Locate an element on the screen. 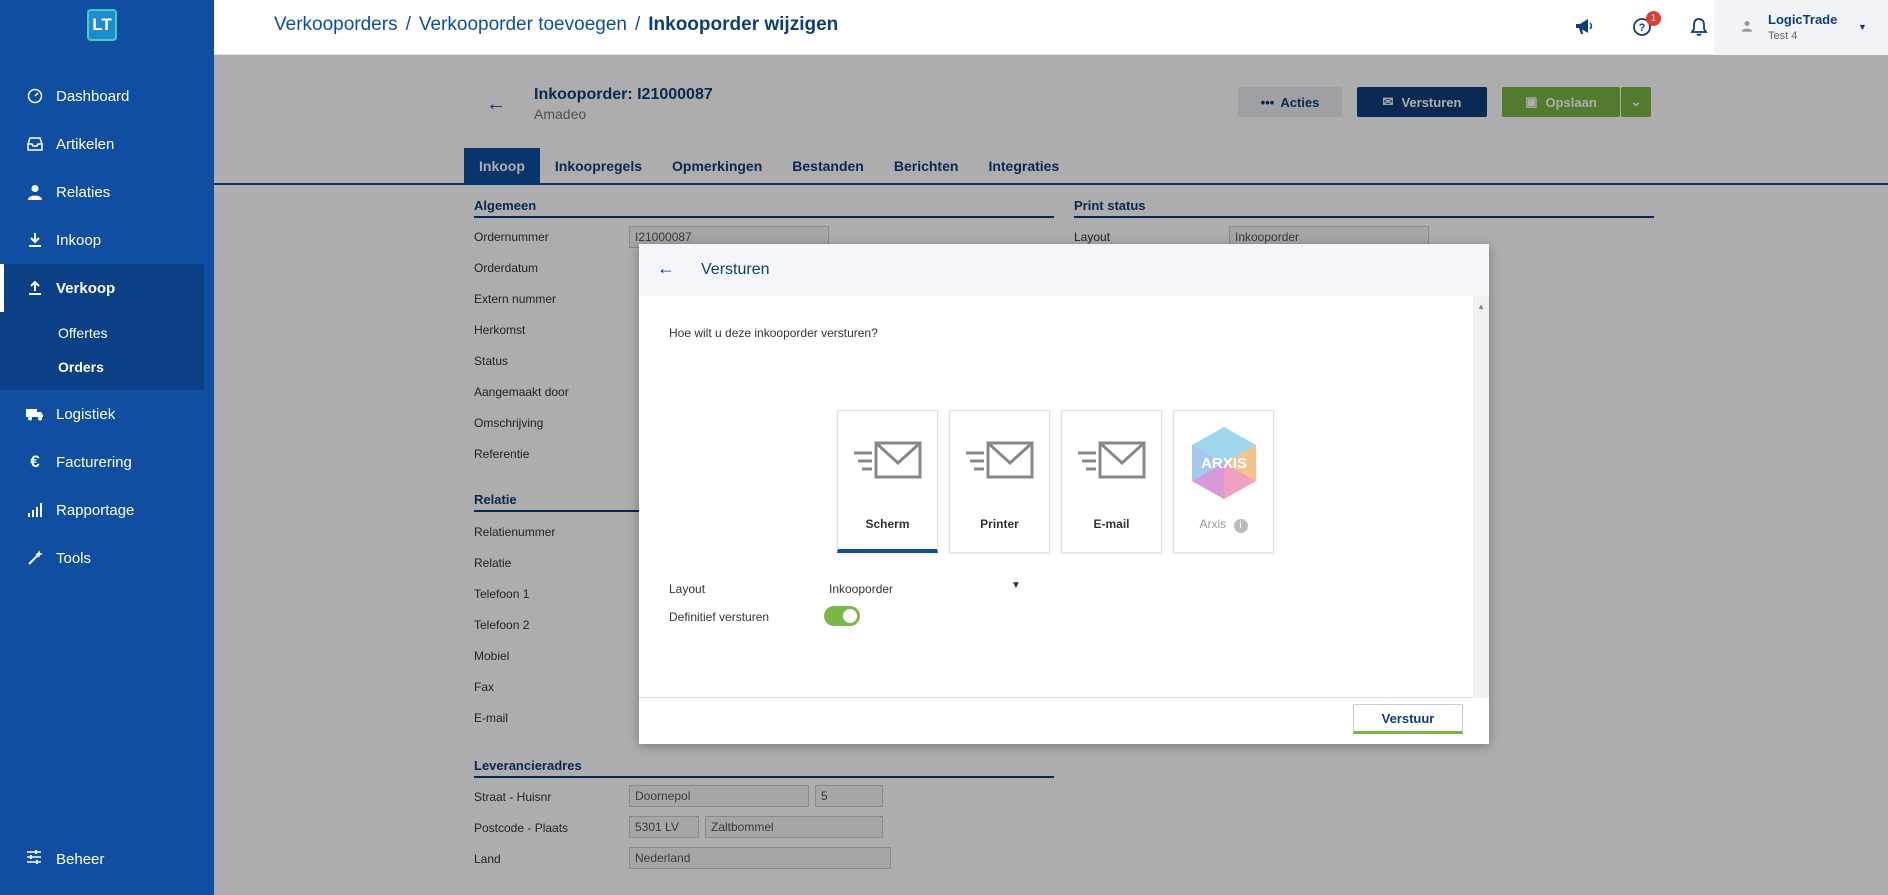 This screenshot has height=895, width=1888. verstuur-button: Verstuur is located at coordinates (1408, 719).